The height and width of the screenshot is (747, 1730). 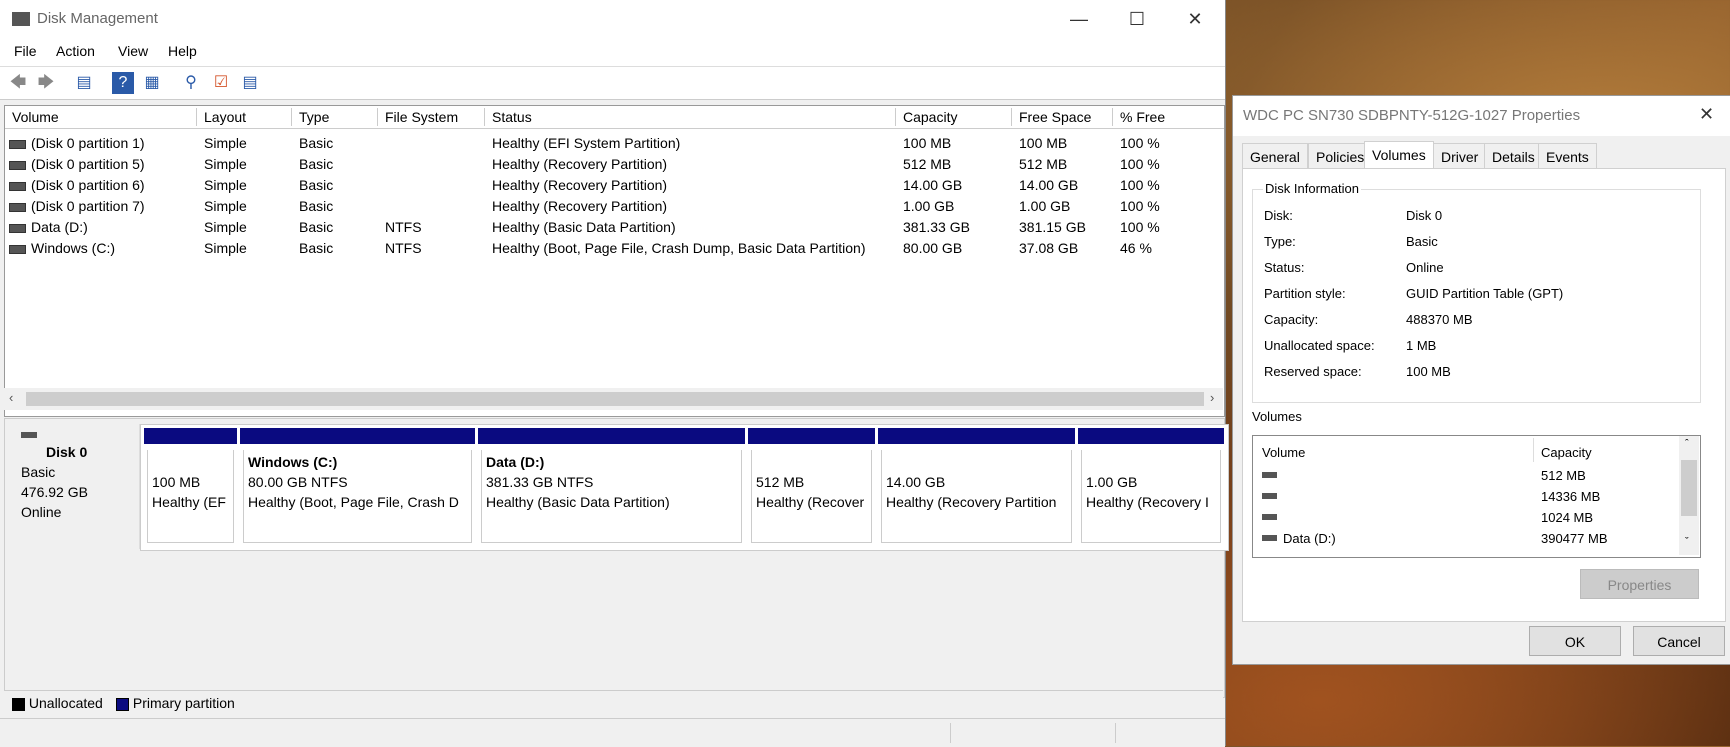 I want to click on back-arrow-icon: 🡄, so click(x=18, y=83).